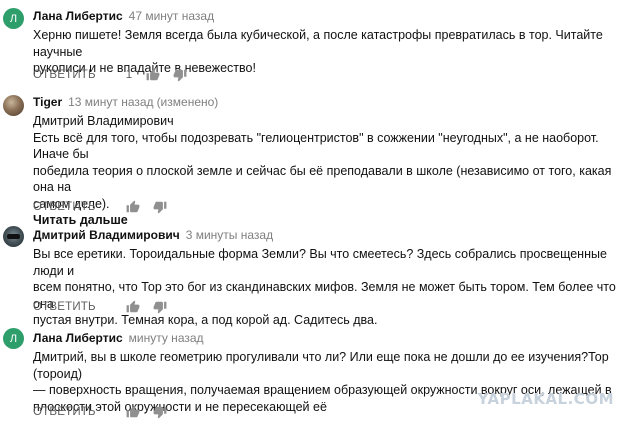 The image size is (640, 429). I want to click on edited-label: (изменено), so click(187, 102).